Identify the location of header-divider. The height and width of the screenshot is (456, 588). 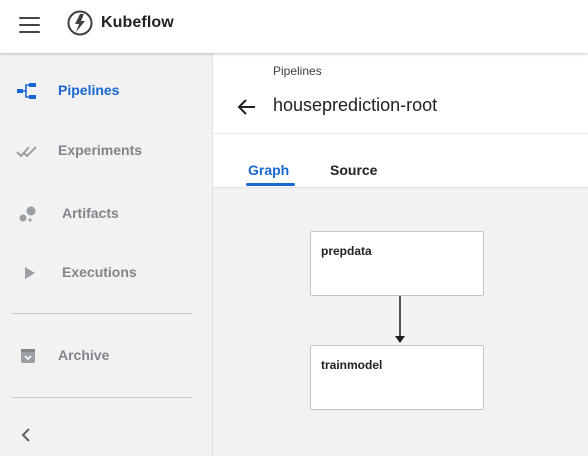
(400, 133).